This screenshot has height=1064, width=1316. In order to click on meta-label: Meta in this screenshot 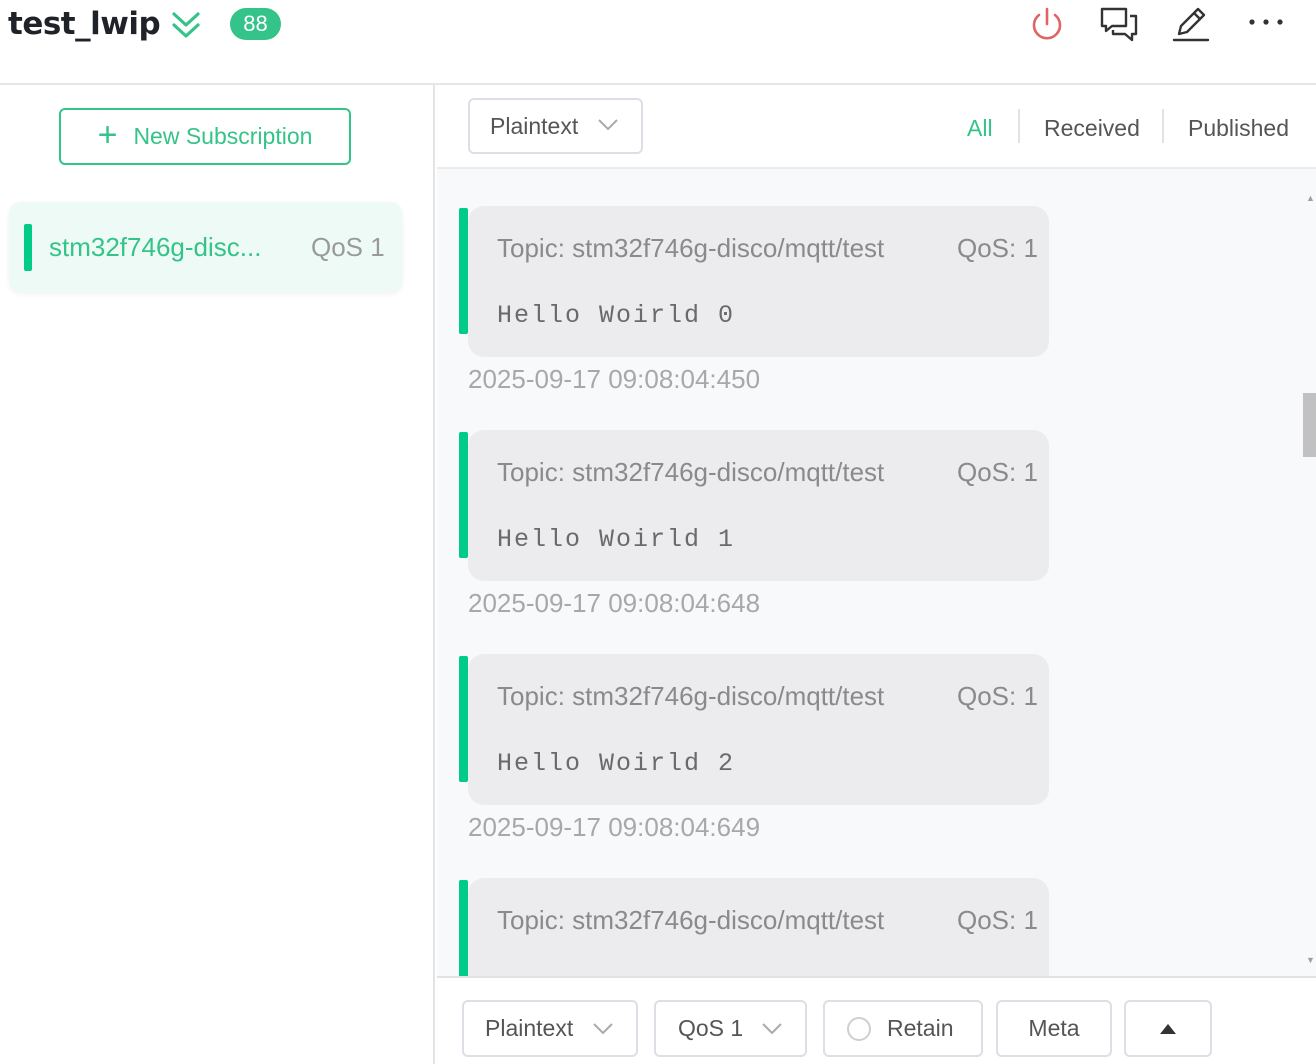, I will do `click(1054, 1028)`.